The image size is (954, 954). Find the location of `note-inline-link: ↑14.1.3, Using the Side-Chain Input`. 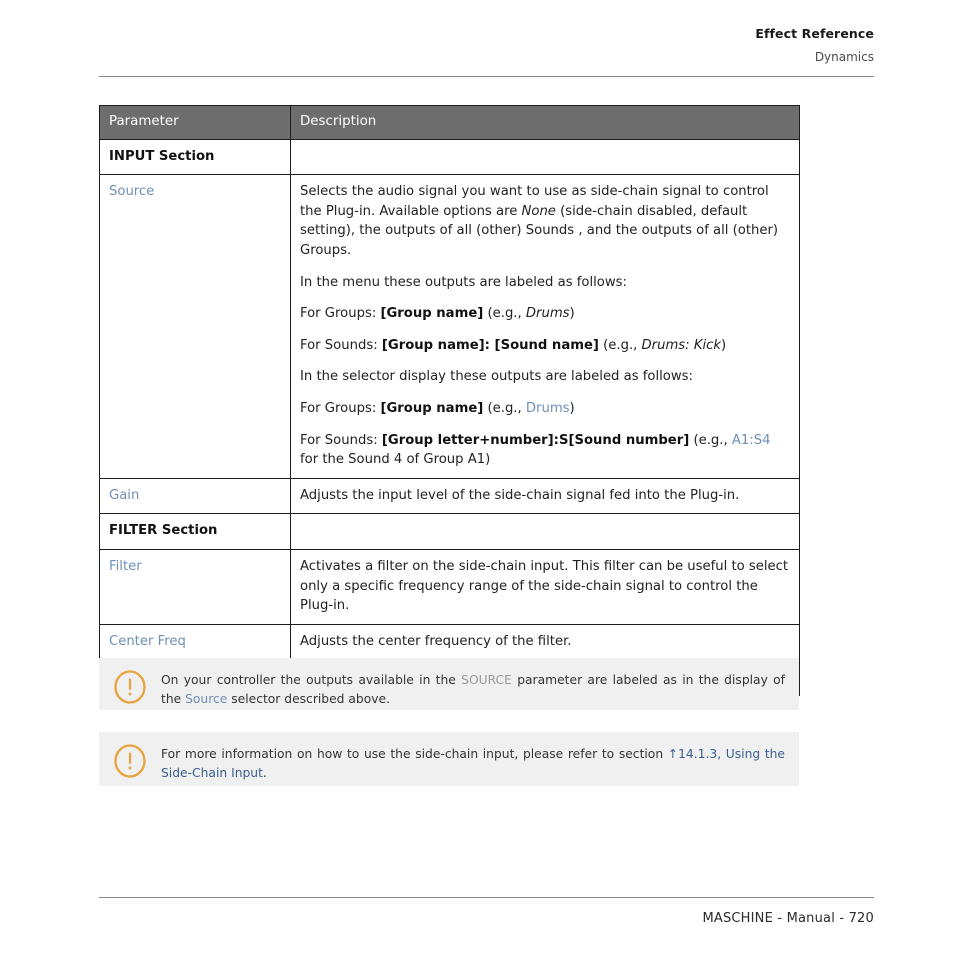

note-inline-link: ↑14.1.3, Using the Side-Chain Input is located at coordinates (473, 763).